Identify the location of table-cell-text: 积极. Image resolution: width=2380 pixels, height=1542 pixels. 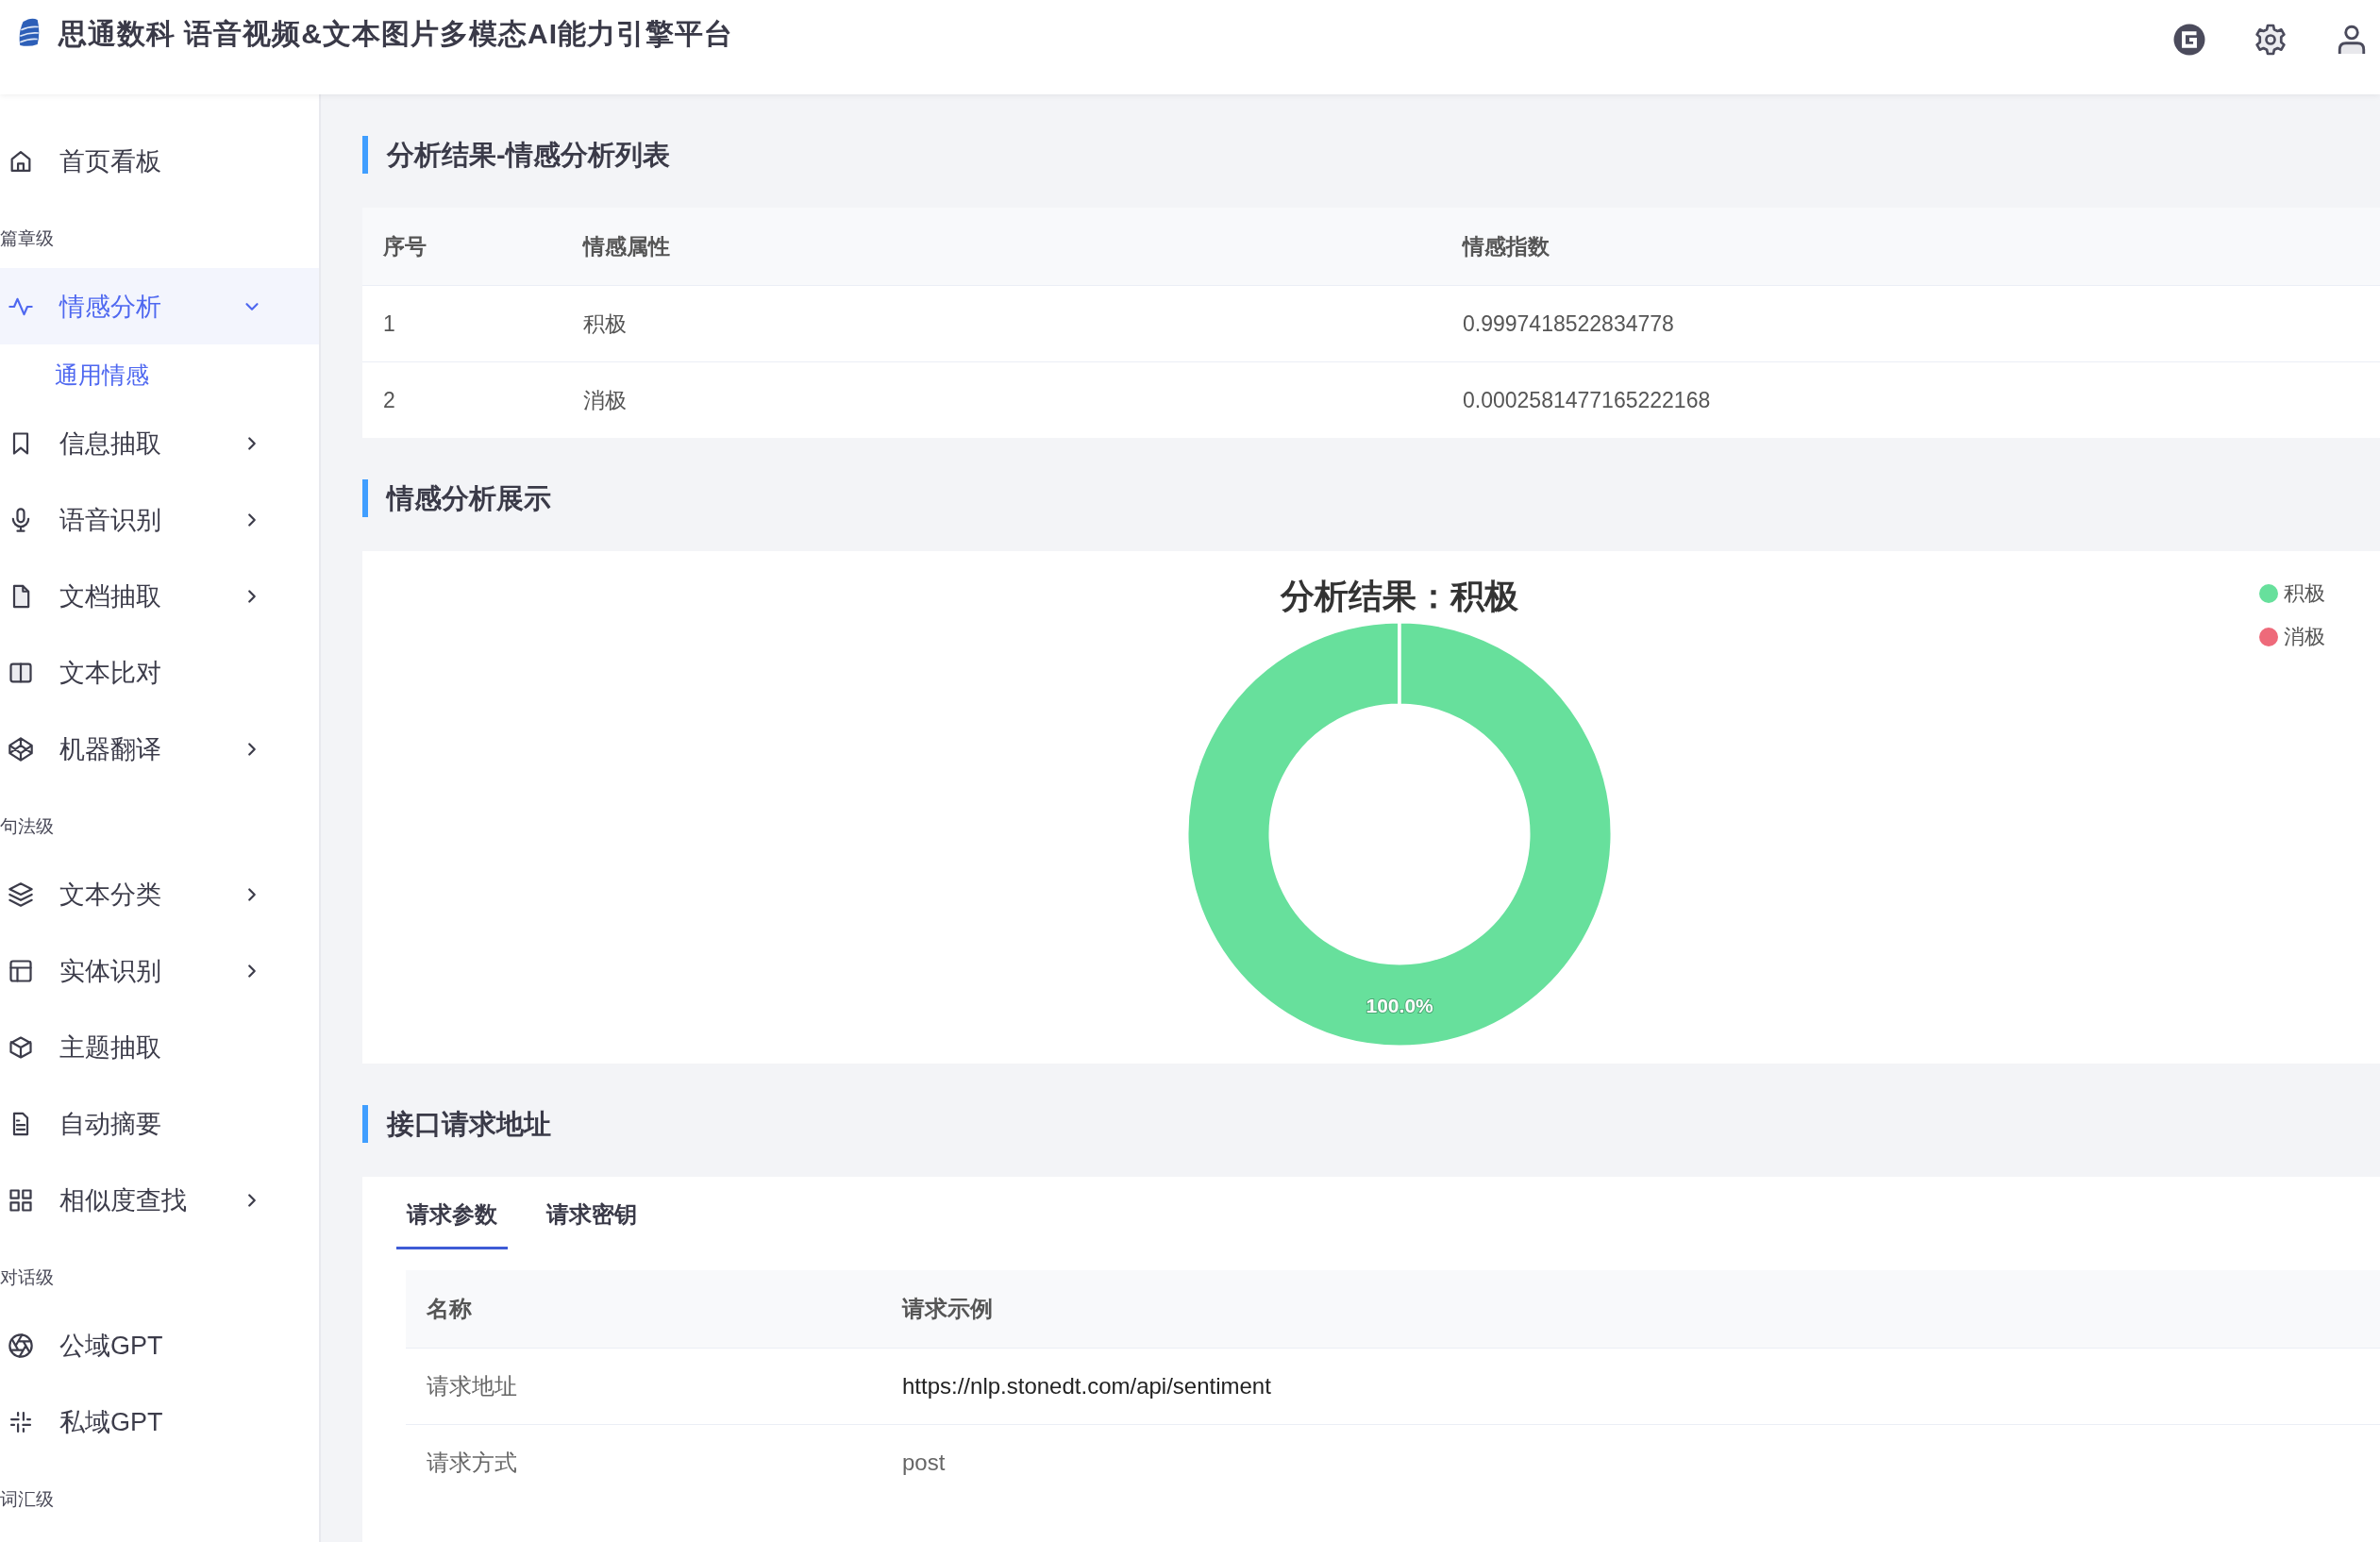
(605, 324).